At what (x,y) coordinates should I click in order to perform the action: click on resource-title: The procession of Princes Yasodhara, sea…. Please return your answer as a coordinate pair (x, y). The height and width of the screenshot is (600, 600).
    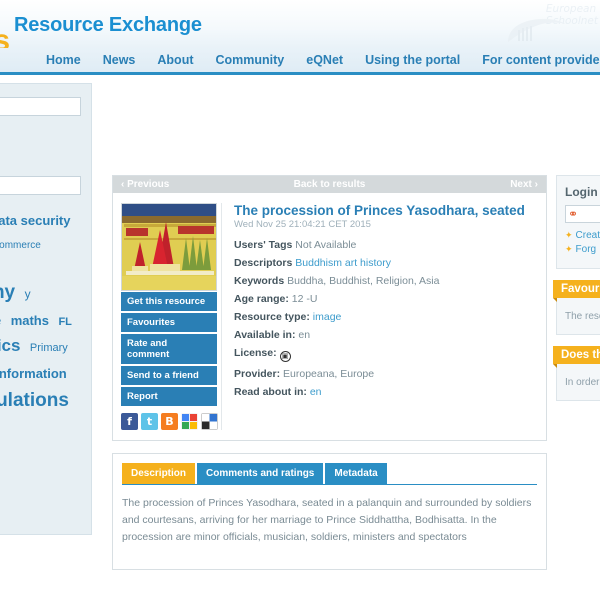
    Looking at the image, I should click on (386, 210).